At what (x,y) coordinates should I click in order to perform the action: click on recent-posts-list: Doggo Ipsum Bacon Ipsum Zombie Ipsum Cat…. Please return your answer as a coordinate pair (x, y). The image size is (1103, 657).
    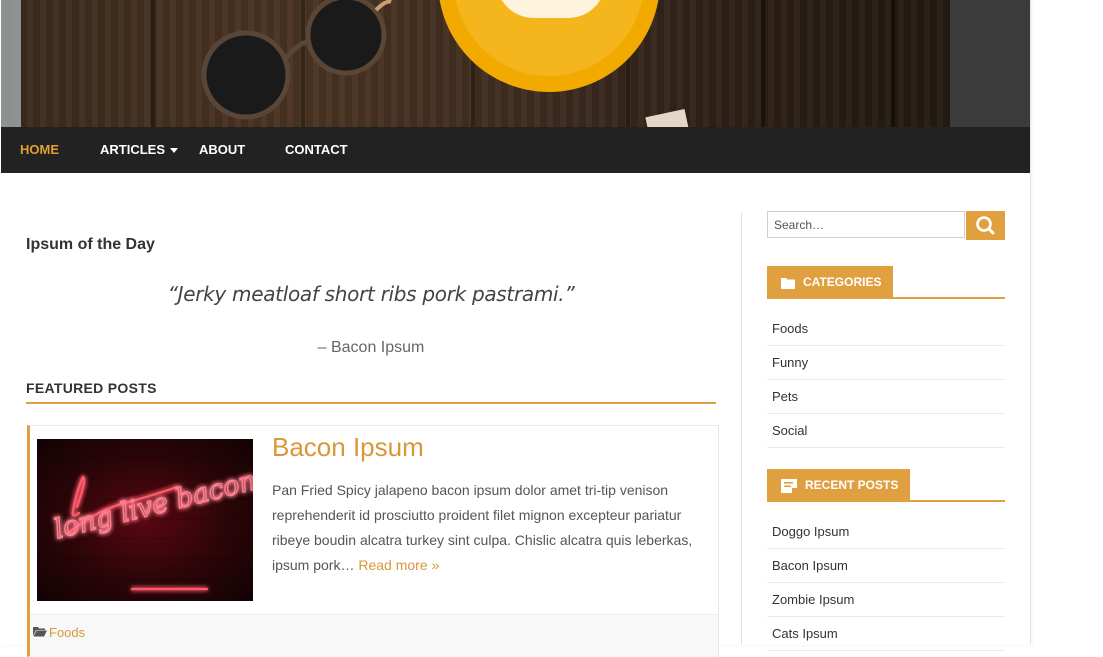
    Looking at the image, I should click on (886, 583).